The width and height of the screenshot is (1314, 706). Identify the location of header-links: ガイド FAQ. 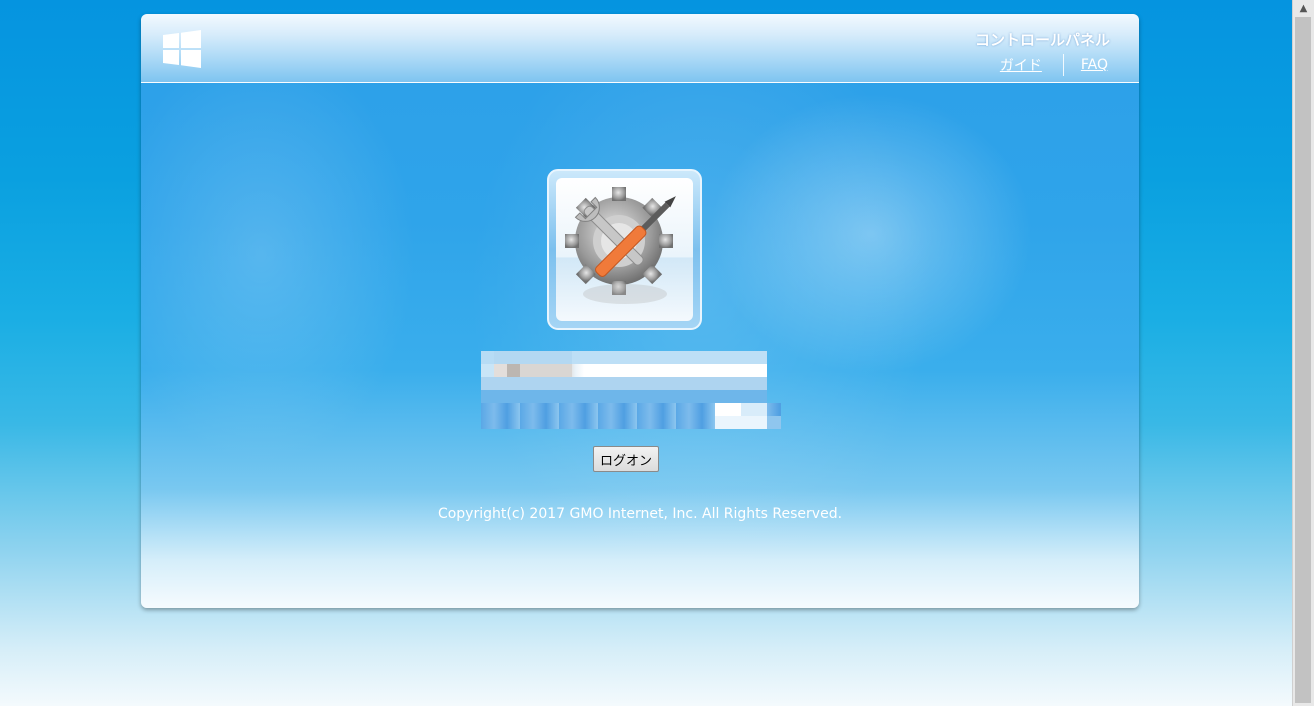
(1054, 65).